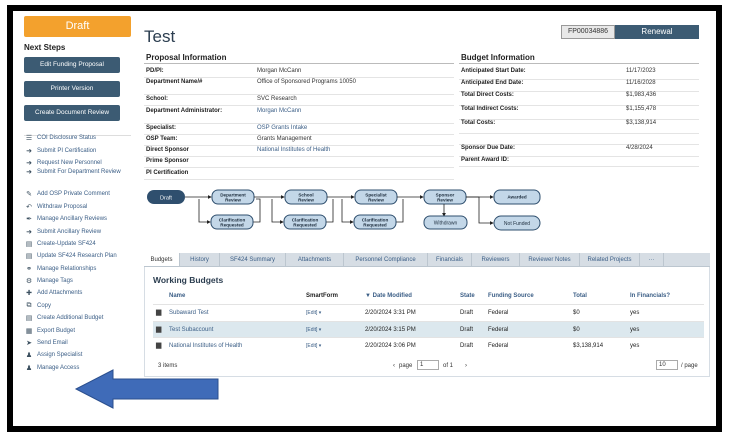  Describe the element at coordinates (315, 259) in the screenshot. I see `tab-attachments: Attachments` at that location.